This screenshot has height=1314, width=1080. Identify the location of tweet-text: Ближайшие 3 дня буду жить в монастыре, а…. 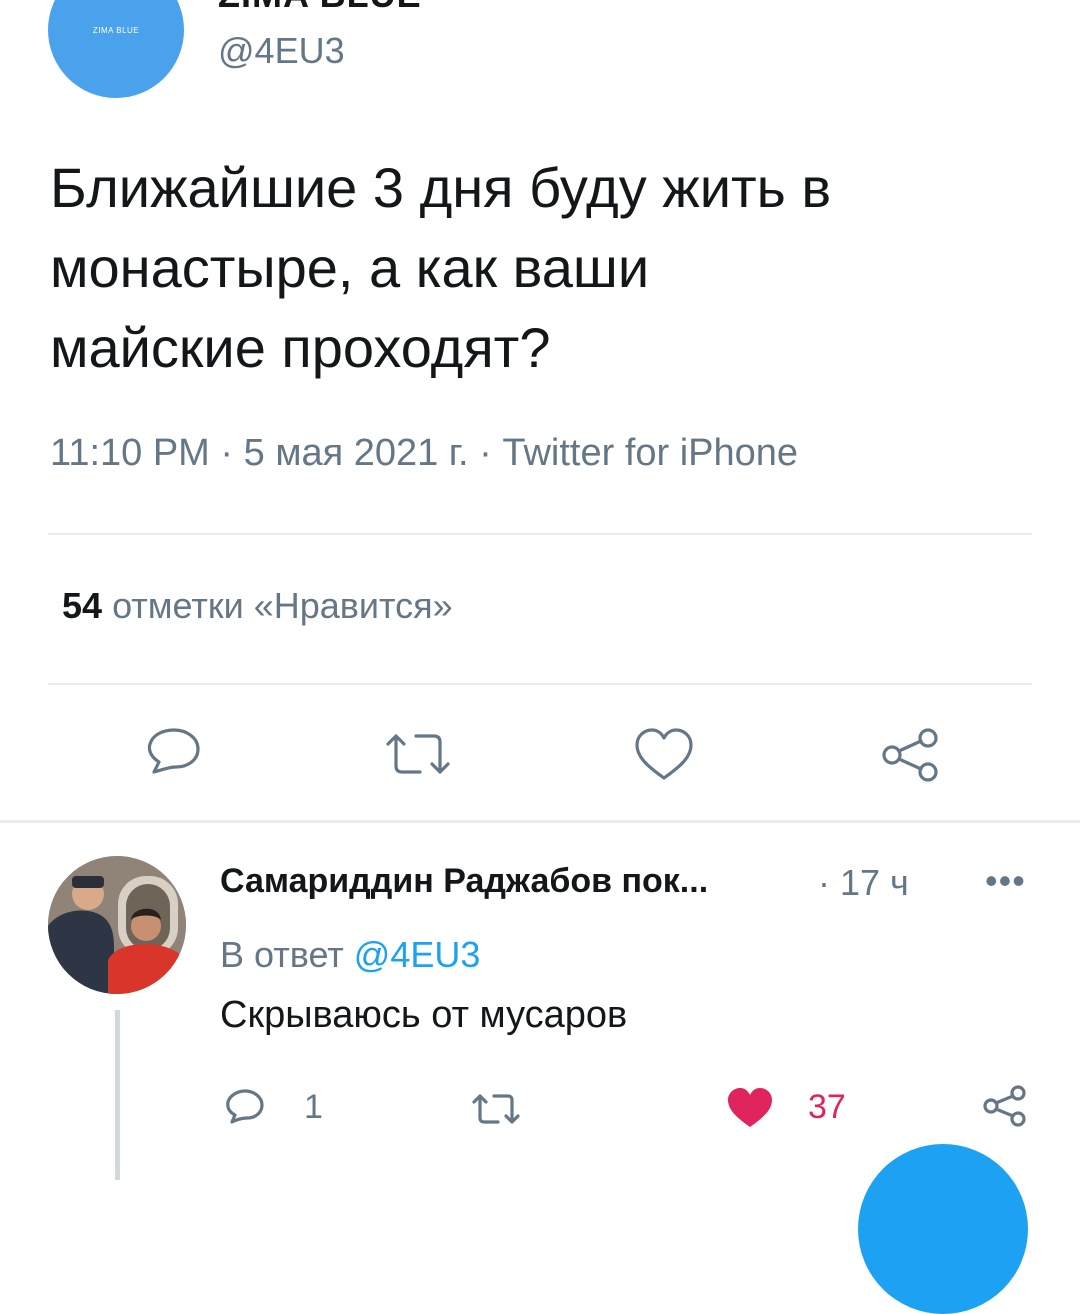
(441, 267).